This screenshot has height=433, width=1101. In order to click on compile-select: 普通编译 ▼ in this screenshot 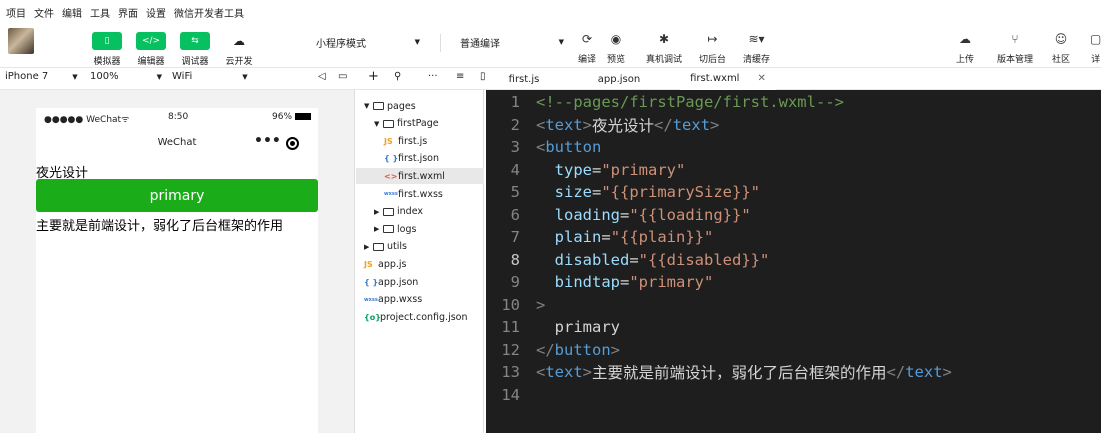, I will do `click(512, 42)`.